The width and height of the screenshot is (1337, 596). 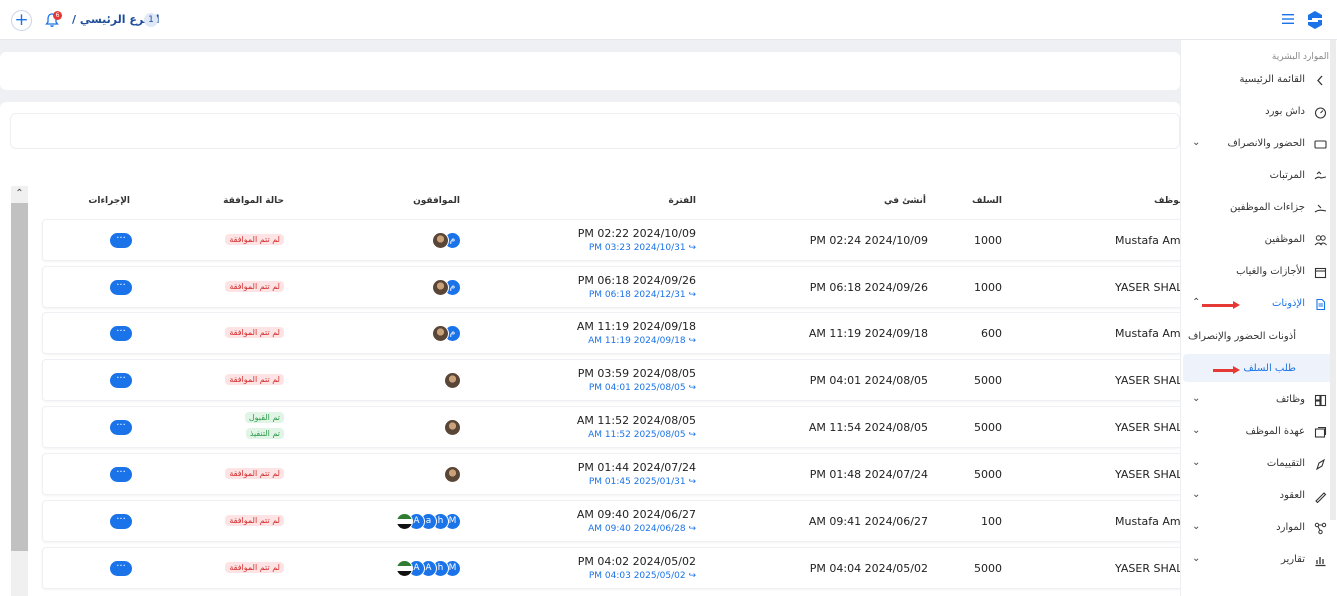 I want to click on sidebar-item: التقييمات ⌄, so click(x=1257, y=465).